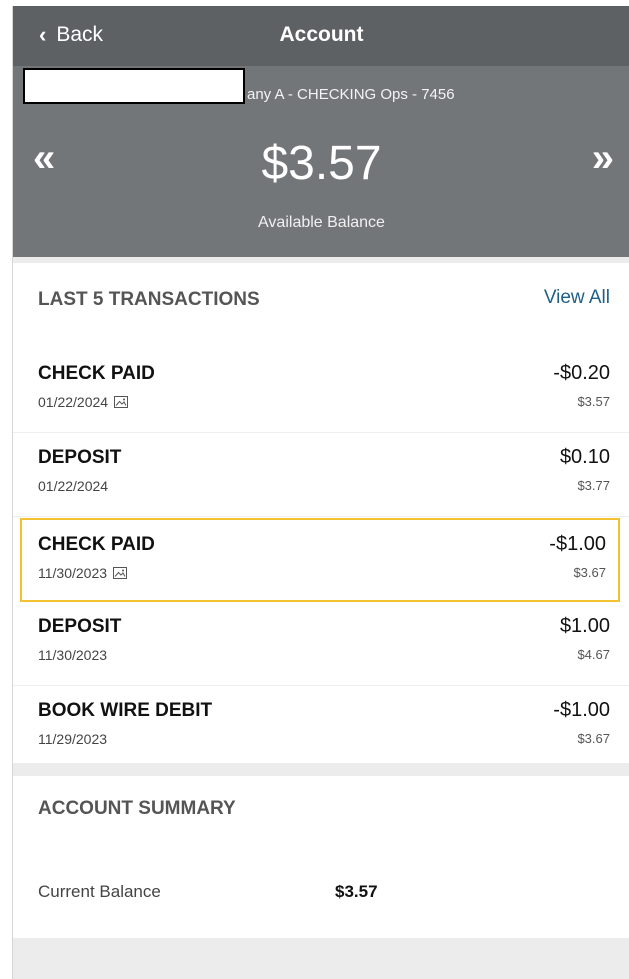 The width and height of the screenshot is (629, 979). I want to click on transaction-date: 11/29/2023, so click(72, 739).